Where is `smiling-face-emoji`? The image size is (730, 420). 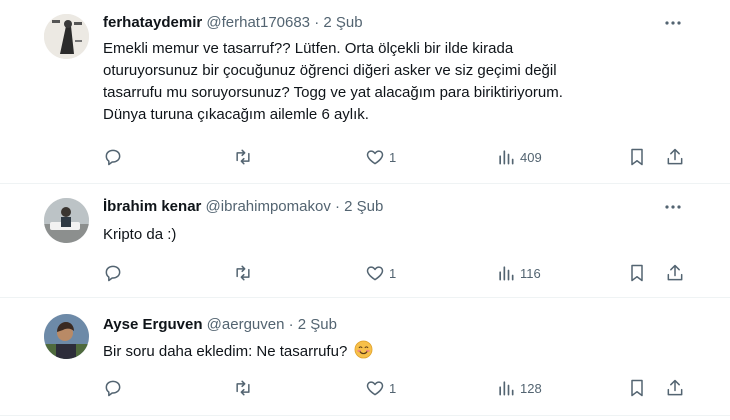 smiling-face-emoji is located at coordinates (363, 353).